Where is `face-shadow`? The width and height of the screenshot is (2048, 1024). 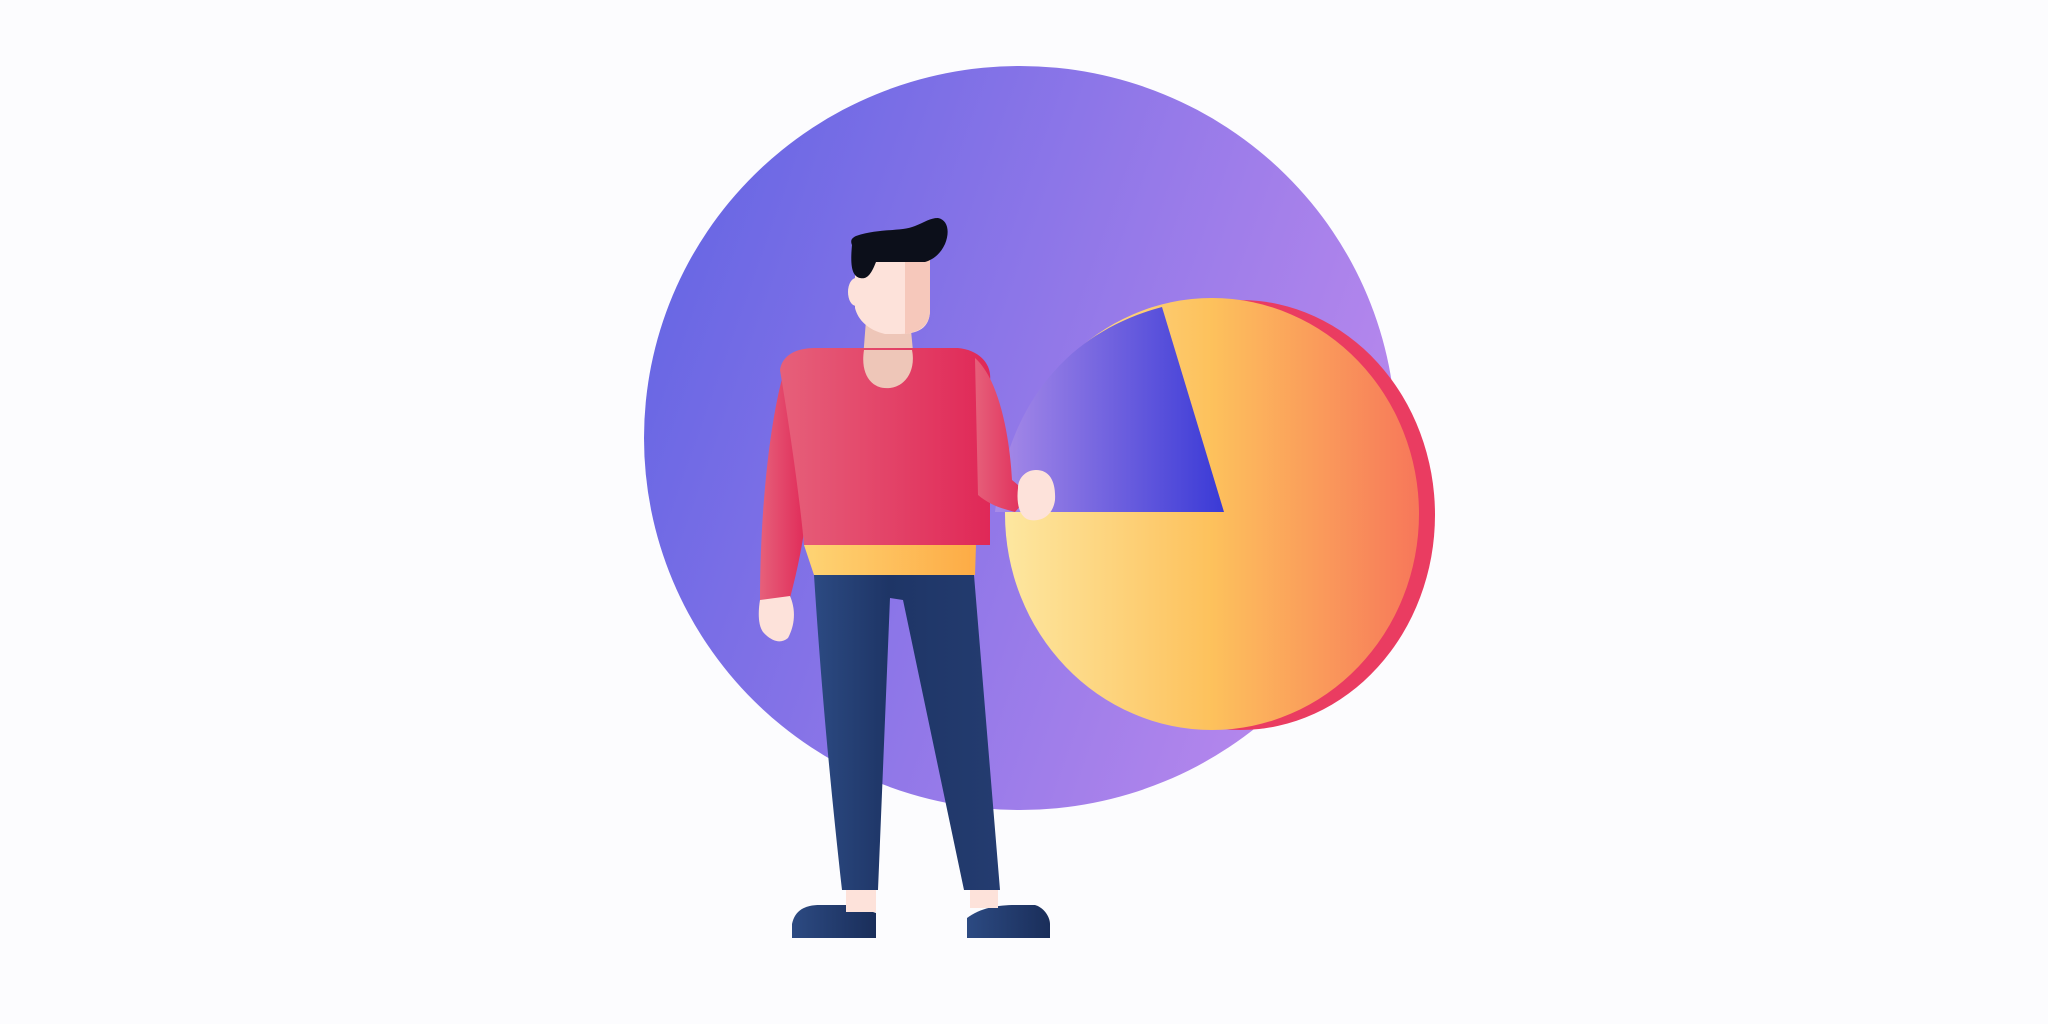
face-shadow is located at coordinates (917, 292).